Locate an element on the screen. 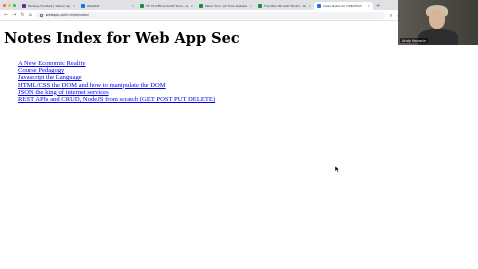  tab-title: The Man Wo SAP Studio - Go is located at coordinates (285, 6).